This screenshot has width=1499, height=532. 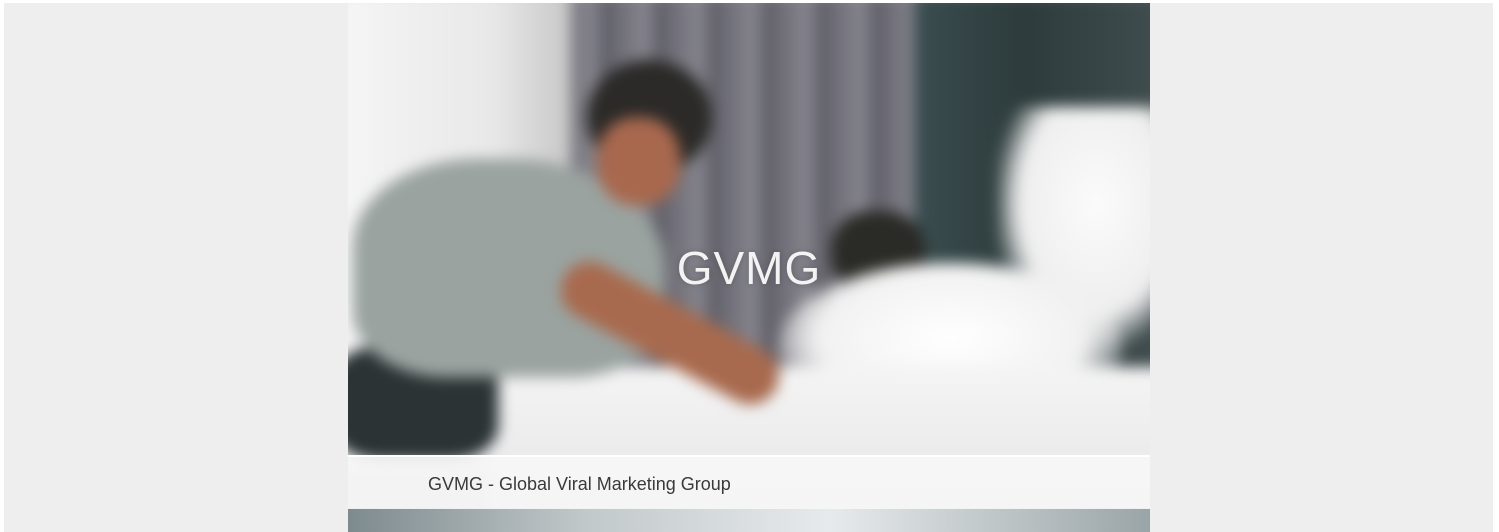 I want to click on caption-bar: GVMG - Global Viral Marketing Group, so click(x=749, y=482).